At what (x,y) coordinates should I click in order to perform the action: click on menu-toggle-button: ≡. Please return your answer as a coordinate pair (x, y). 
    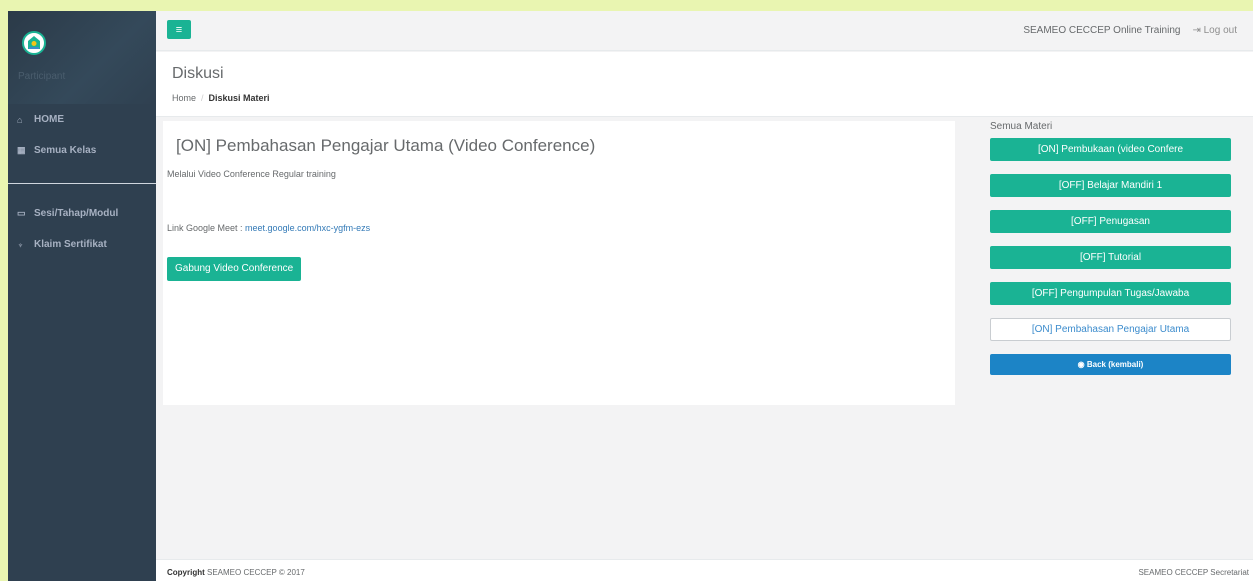
    Looking at the image, I should click on (179, 29).